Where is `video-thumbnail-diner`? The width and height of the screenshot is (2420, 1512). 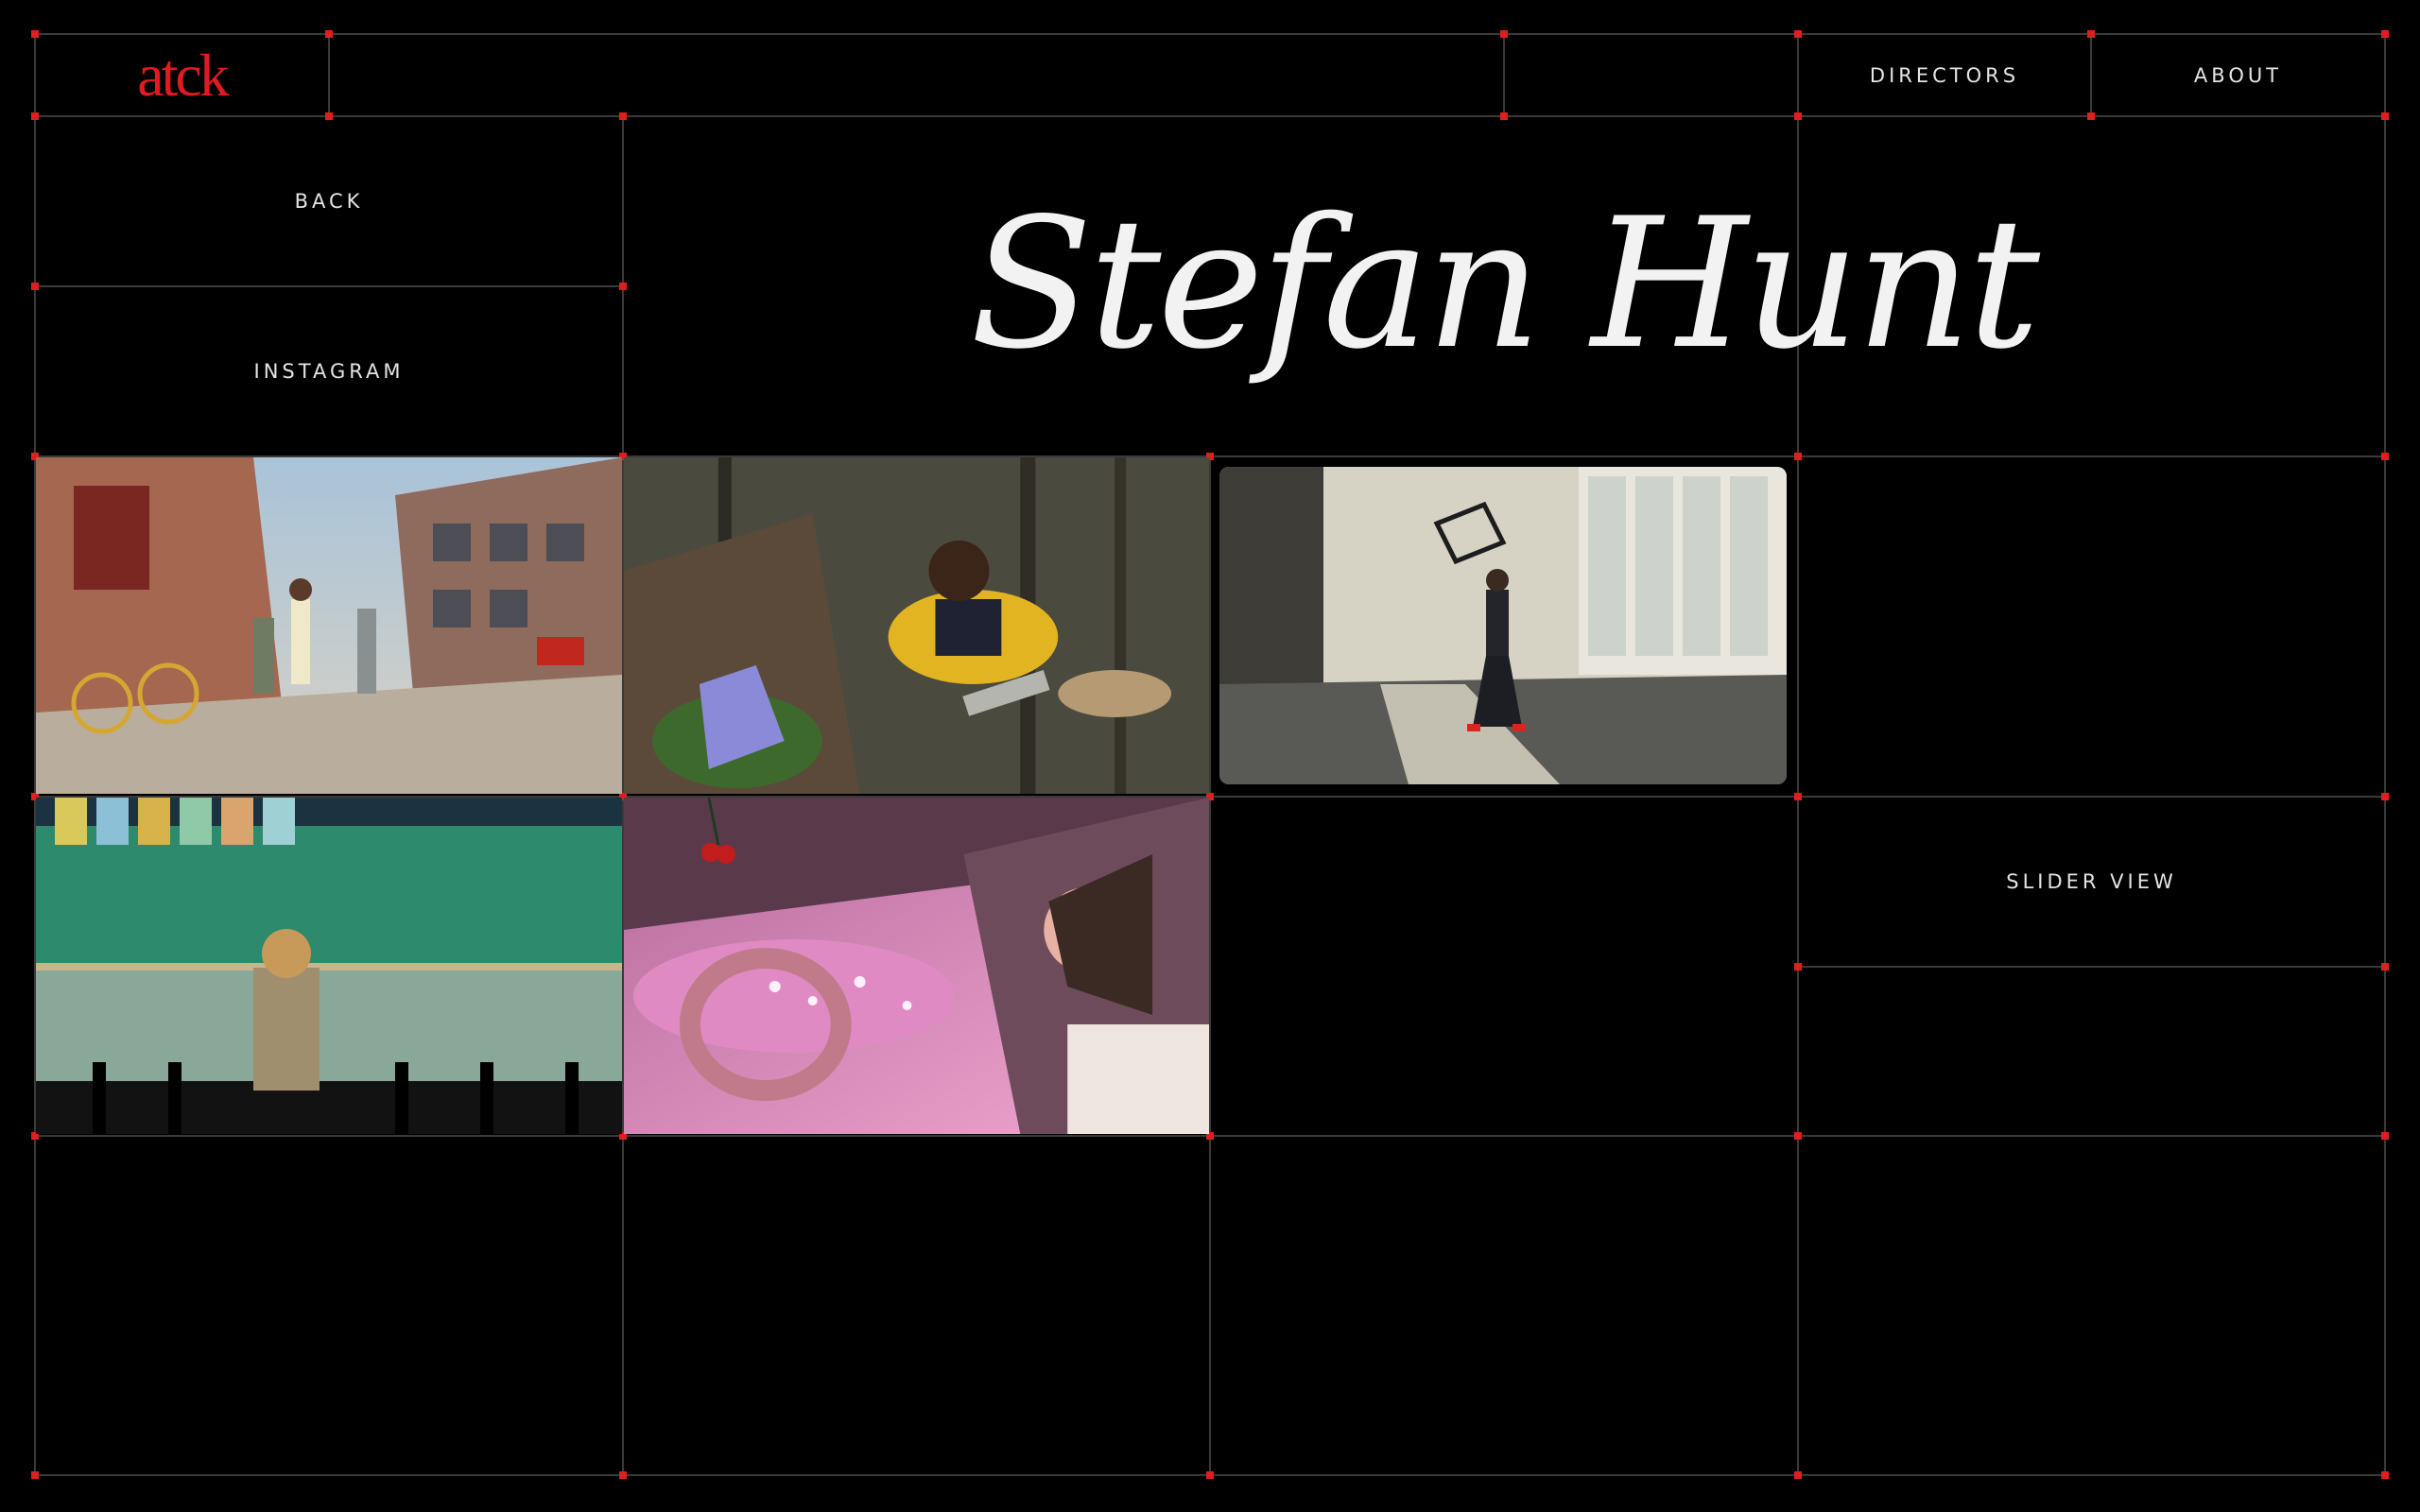 video-thumbnail-diner is located at coordinates (329, 966).